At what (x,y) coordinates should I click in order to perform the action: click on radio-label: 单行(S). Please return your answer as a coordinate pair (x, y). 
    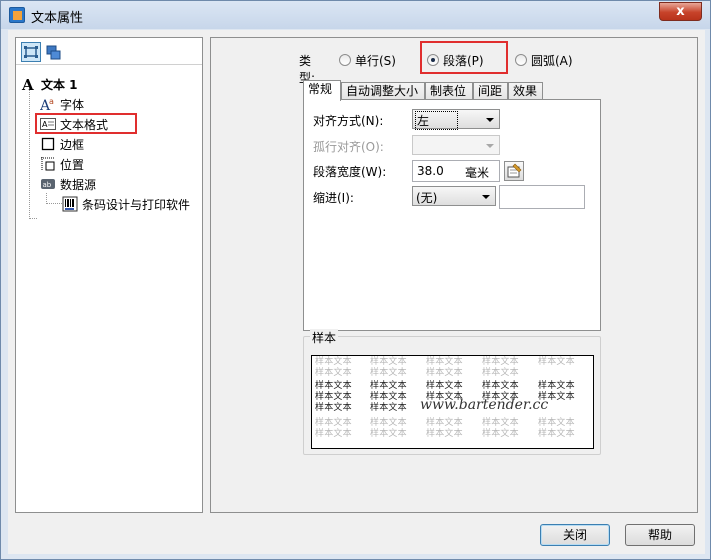
    Looking at the image, I should click on (375, 61).